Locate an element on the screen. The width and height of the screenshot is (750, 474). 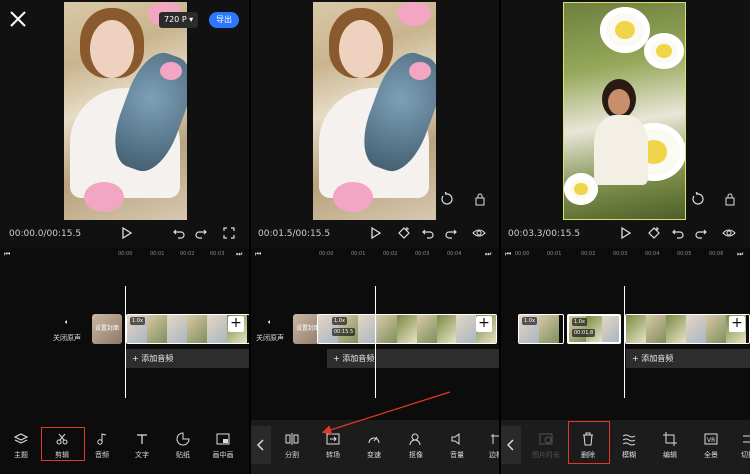
tool-label: 图片时长 is located at coordinates (546, 455).